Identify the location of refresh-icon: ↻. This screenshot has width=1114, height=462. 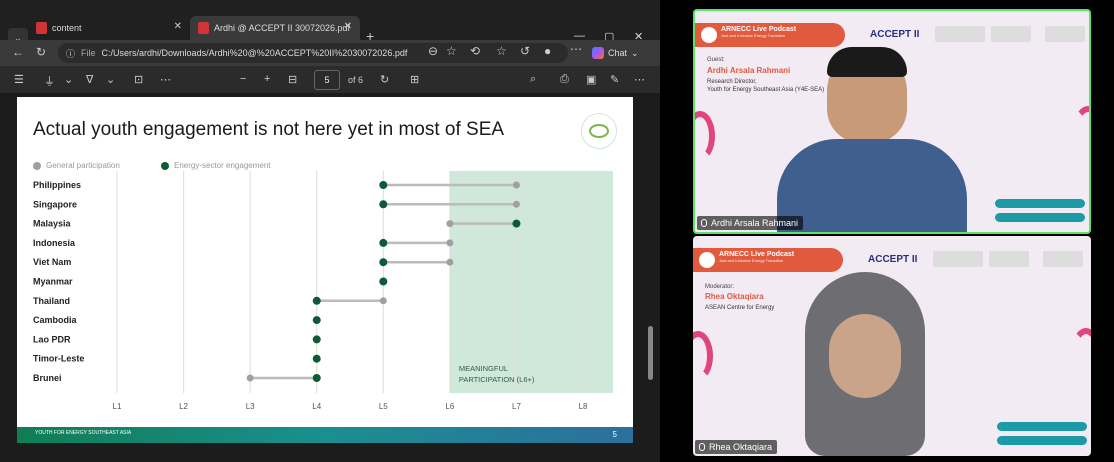
(41, 52).